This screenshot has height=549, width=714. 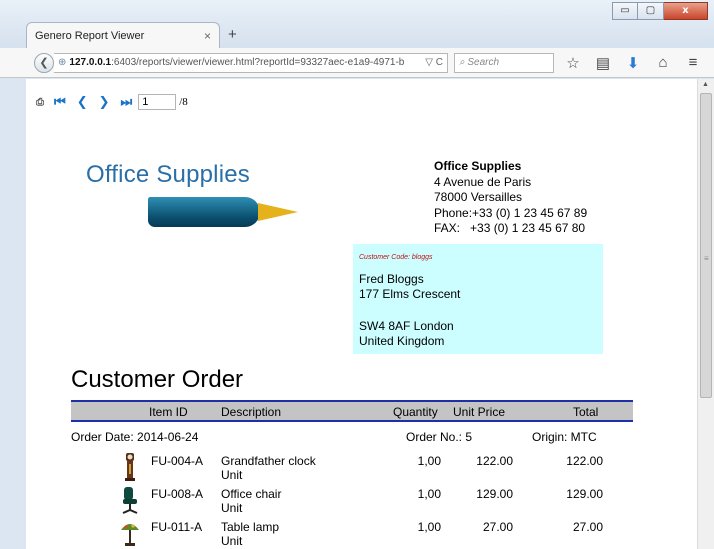 I want to click on customer-postcode-city: SW4 8AF London, so click(x=406, y=325).